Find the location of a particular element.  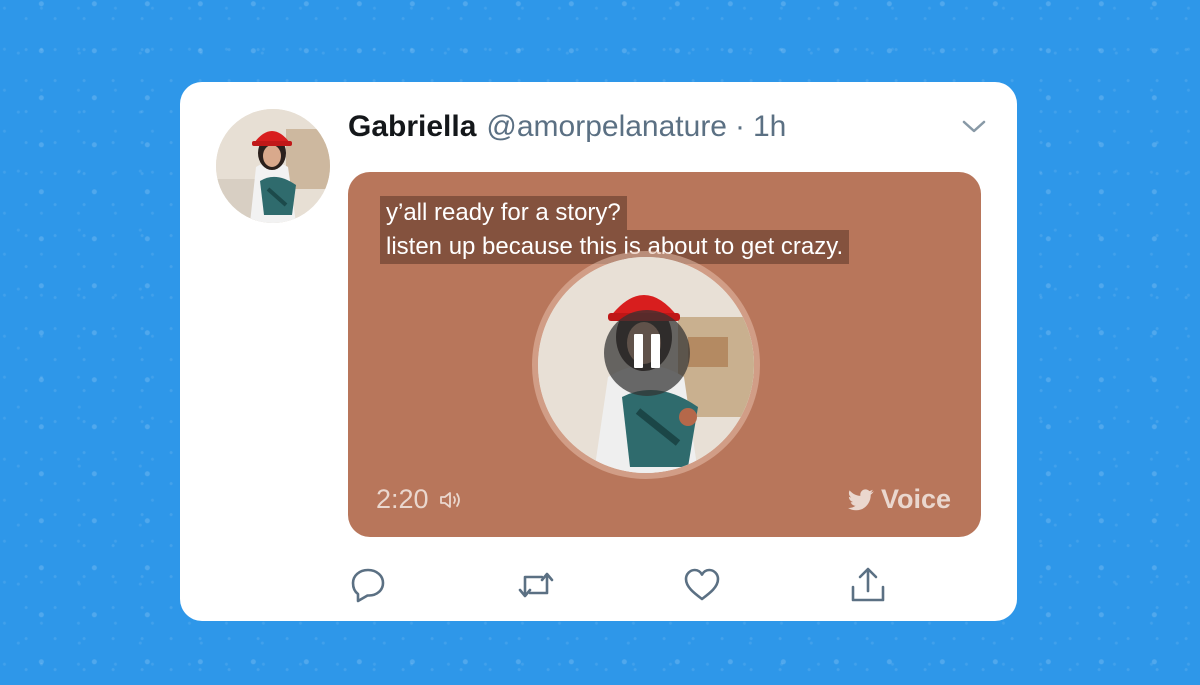

retweet-icon is located at coordinates (536, 585).